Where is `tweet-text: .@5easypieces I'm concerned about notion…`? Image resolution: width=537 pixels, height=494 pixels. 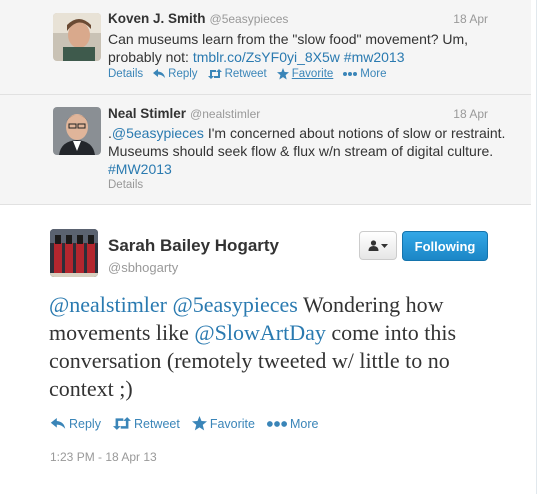 tweet-text: .@5easypieces I'm concerned about notion… is located at coordinates (308, 151).